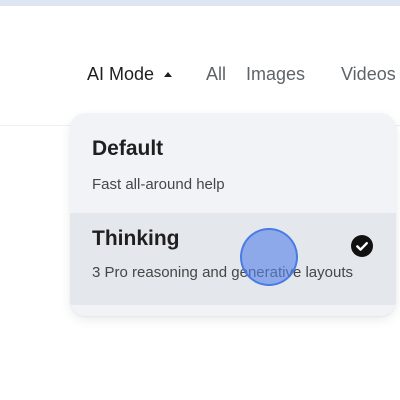 This screenshot has height=400, width=400. I want to click on caret-up-icon, so click(168, 74).